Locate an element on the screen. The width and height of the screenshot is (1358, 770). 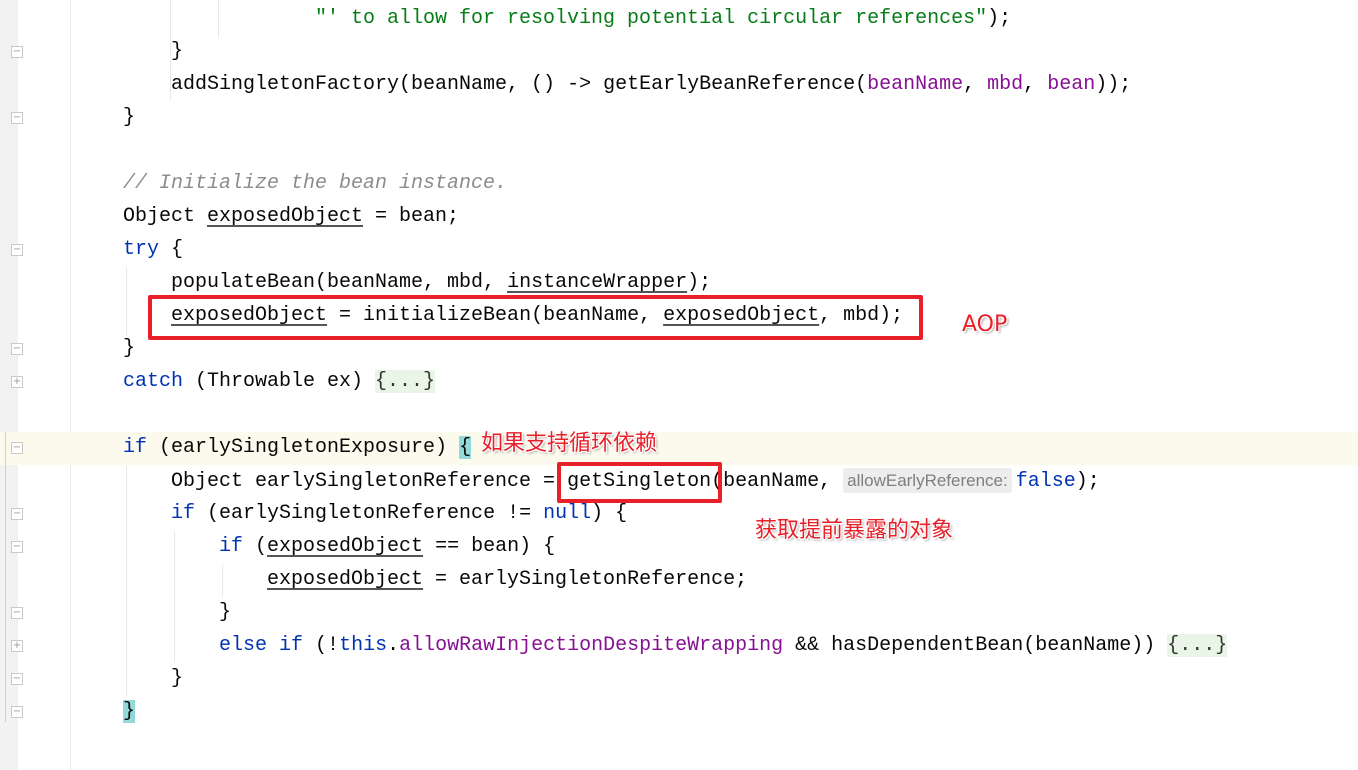
code-token: null is located at coordinates (567, 513).